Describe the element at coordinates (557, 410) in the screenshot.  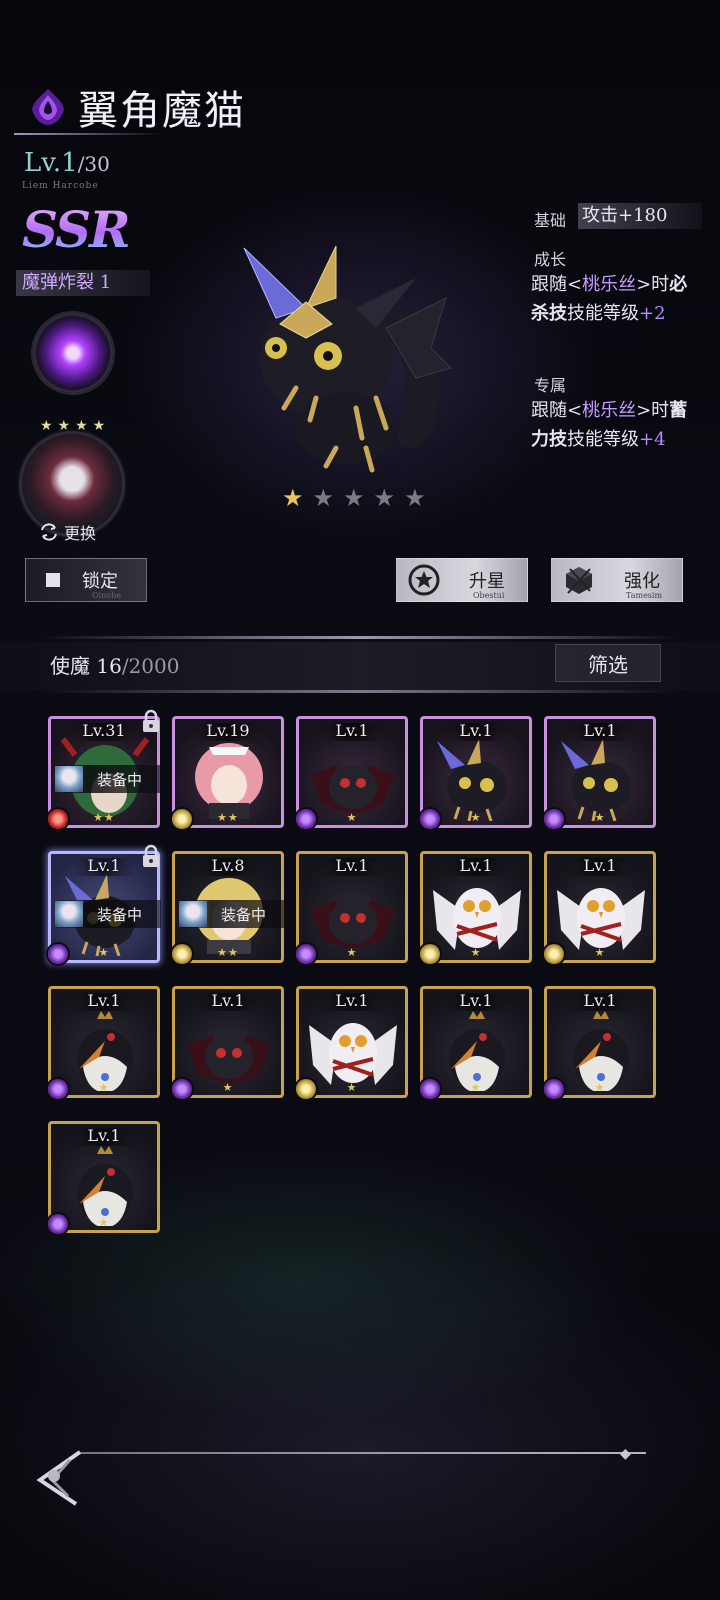
I see `excl-pre: 跟随<` at that location.